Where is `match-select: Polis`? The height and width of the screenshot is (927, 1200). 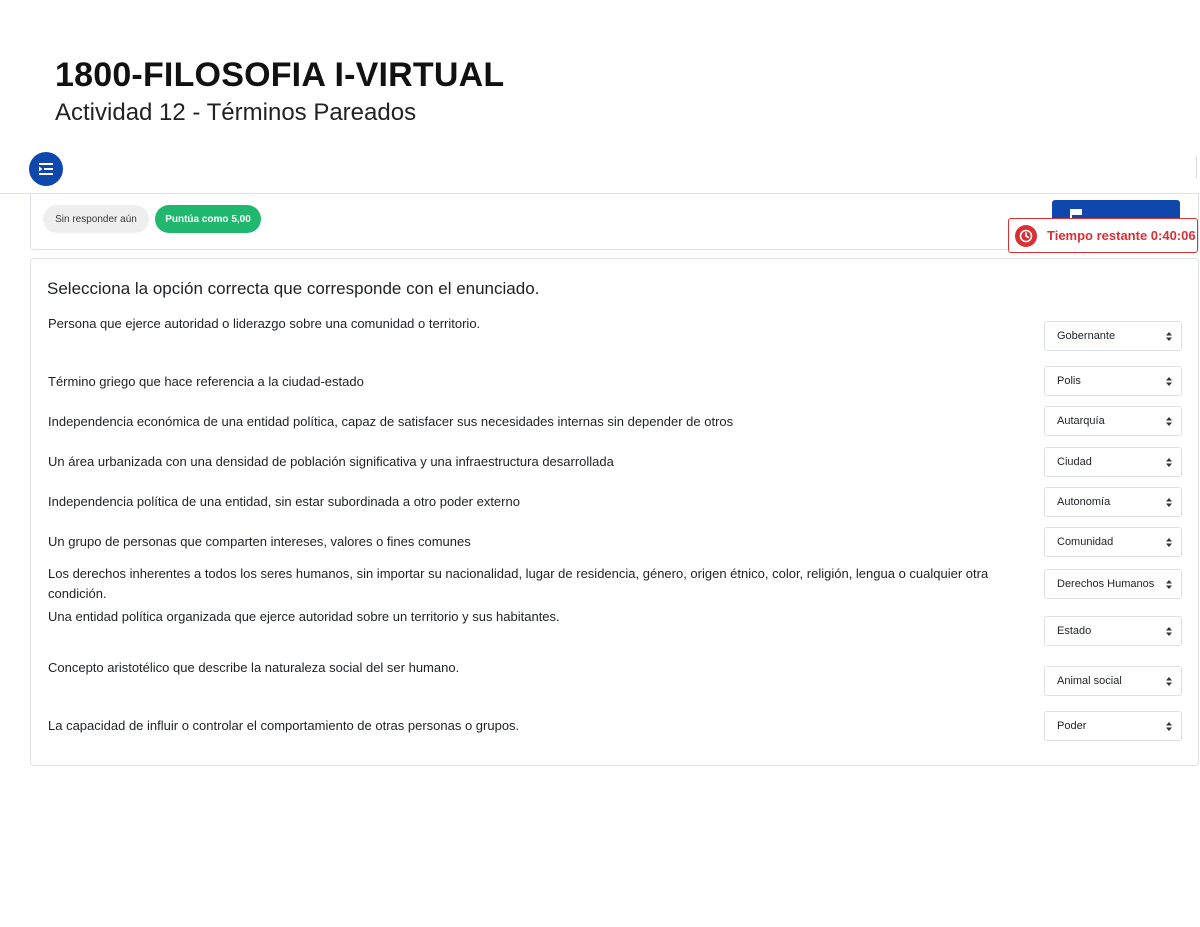 match-select: Polis is located at coordinates (1113, 381).